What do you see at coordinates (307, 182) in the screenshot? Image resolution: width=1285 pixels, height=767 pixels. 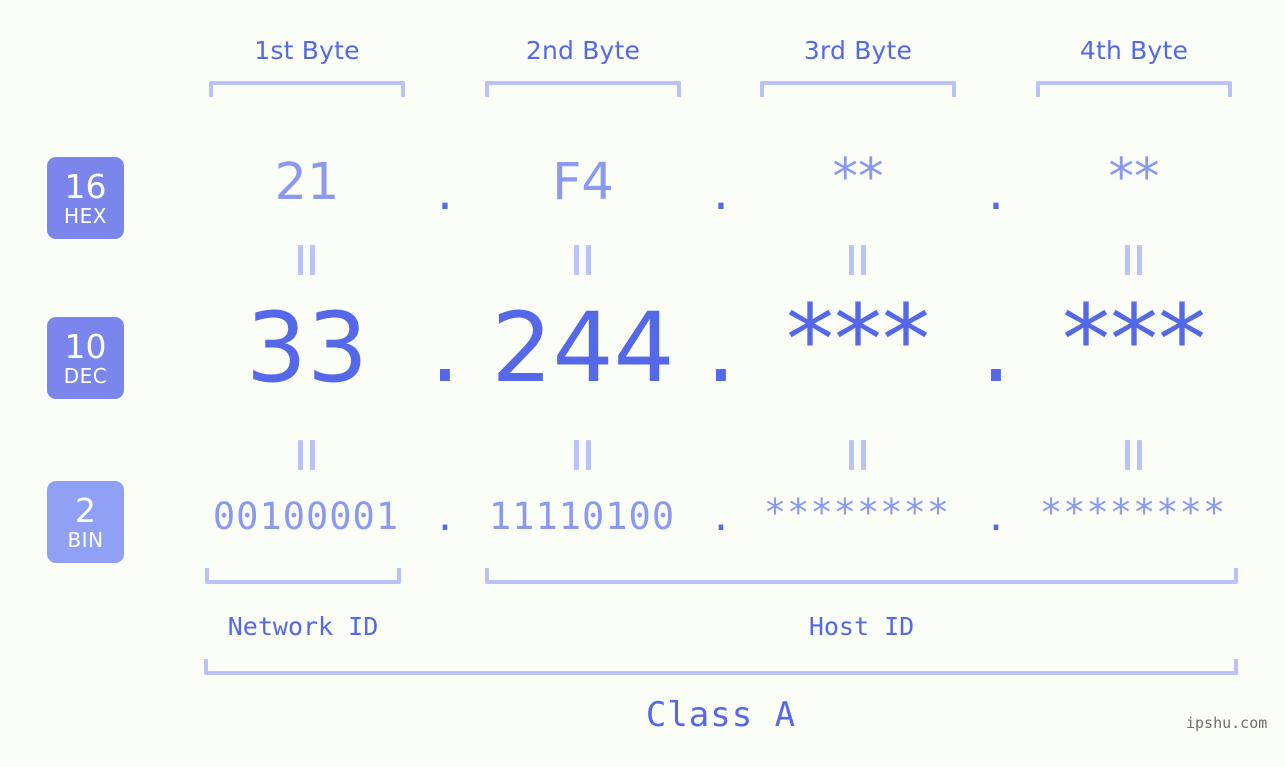 I see `hex-octet-1: 21` at bounding box center [307, 182].